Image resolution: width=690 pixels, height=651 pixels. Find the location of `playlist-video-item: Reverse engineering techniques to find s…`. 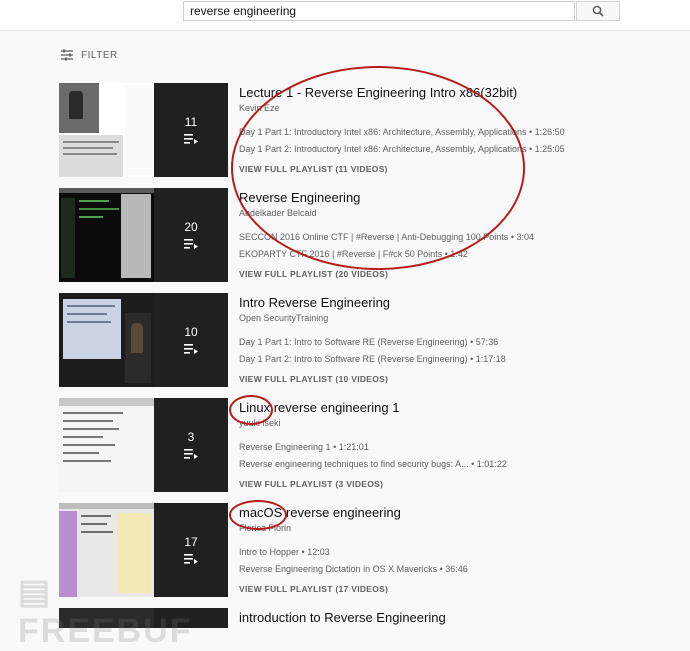

playlist-video-item: Reverse engineering techniques to find s… is located at coordinates (373, 464).